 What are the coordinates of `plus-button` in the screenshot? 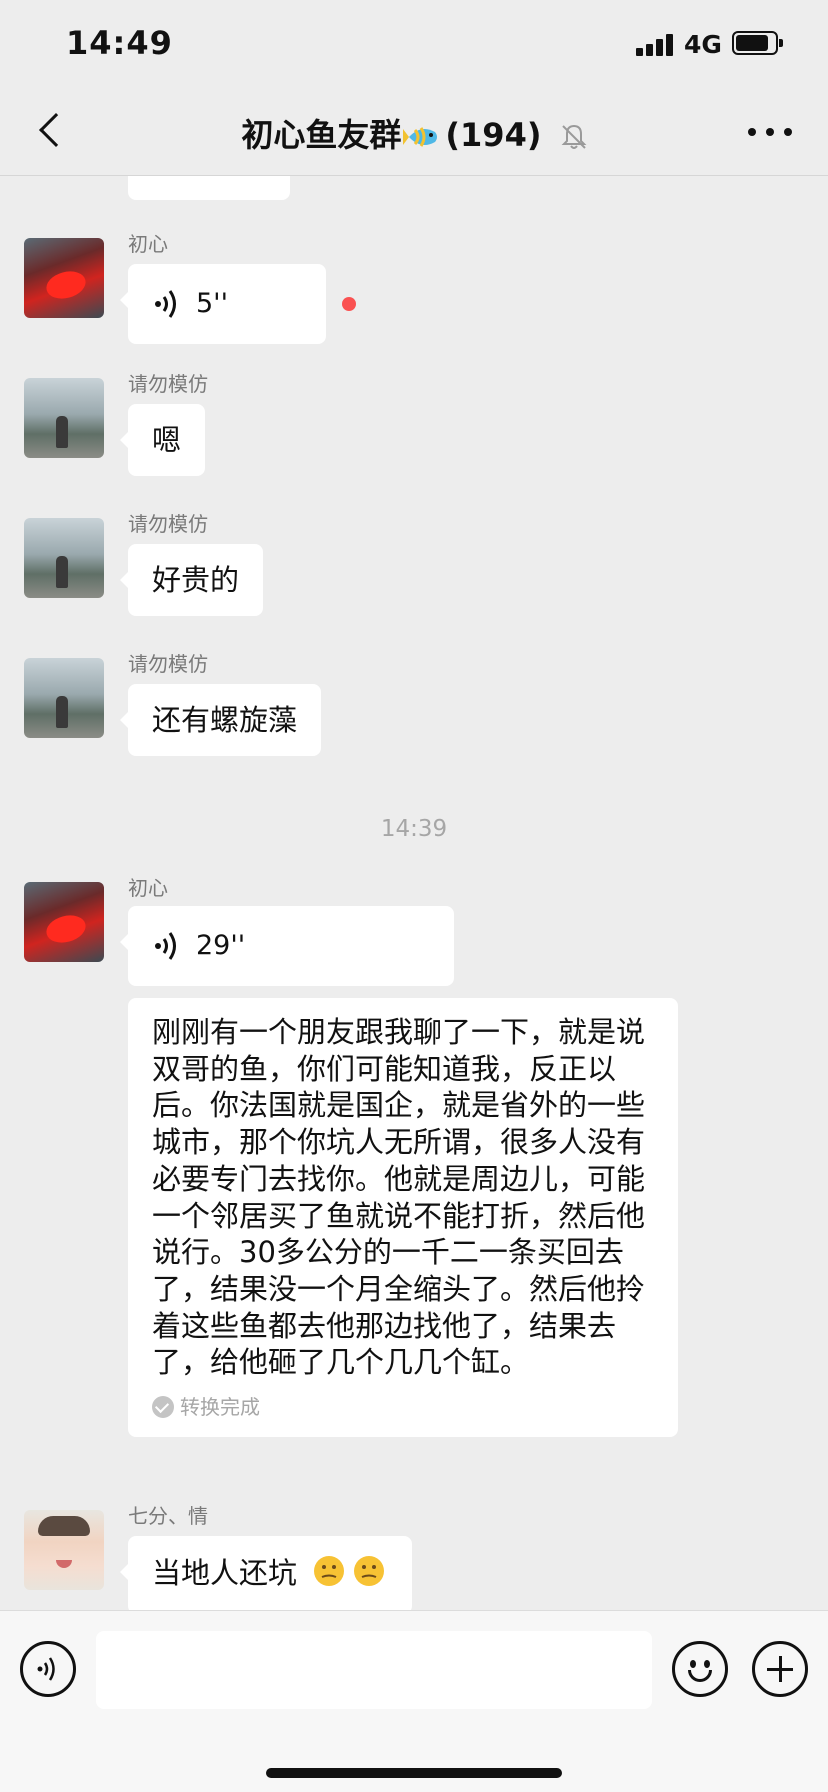 It's located at (780, 1669).